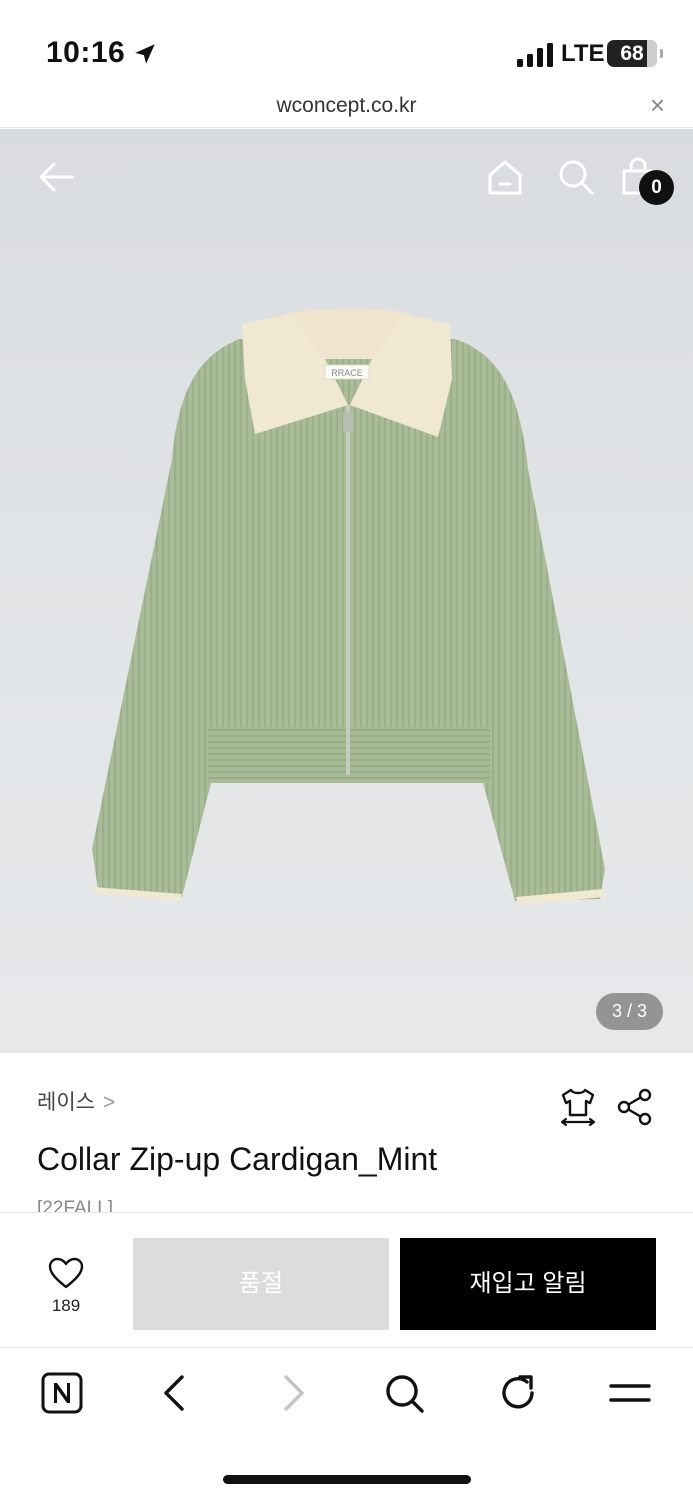 The image size is (693, 1500). Describe the element at coordinates (346, 45) in the screenshot. I see `status-bar: 10:16 LTE 68` at that location.